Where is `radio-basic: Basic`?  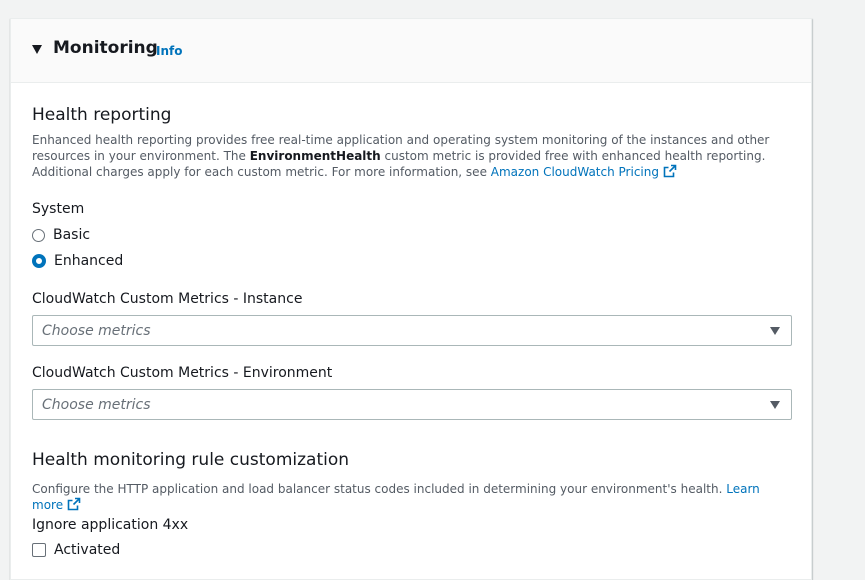
radio-basic: Basic is located at coordinates (61, 235).